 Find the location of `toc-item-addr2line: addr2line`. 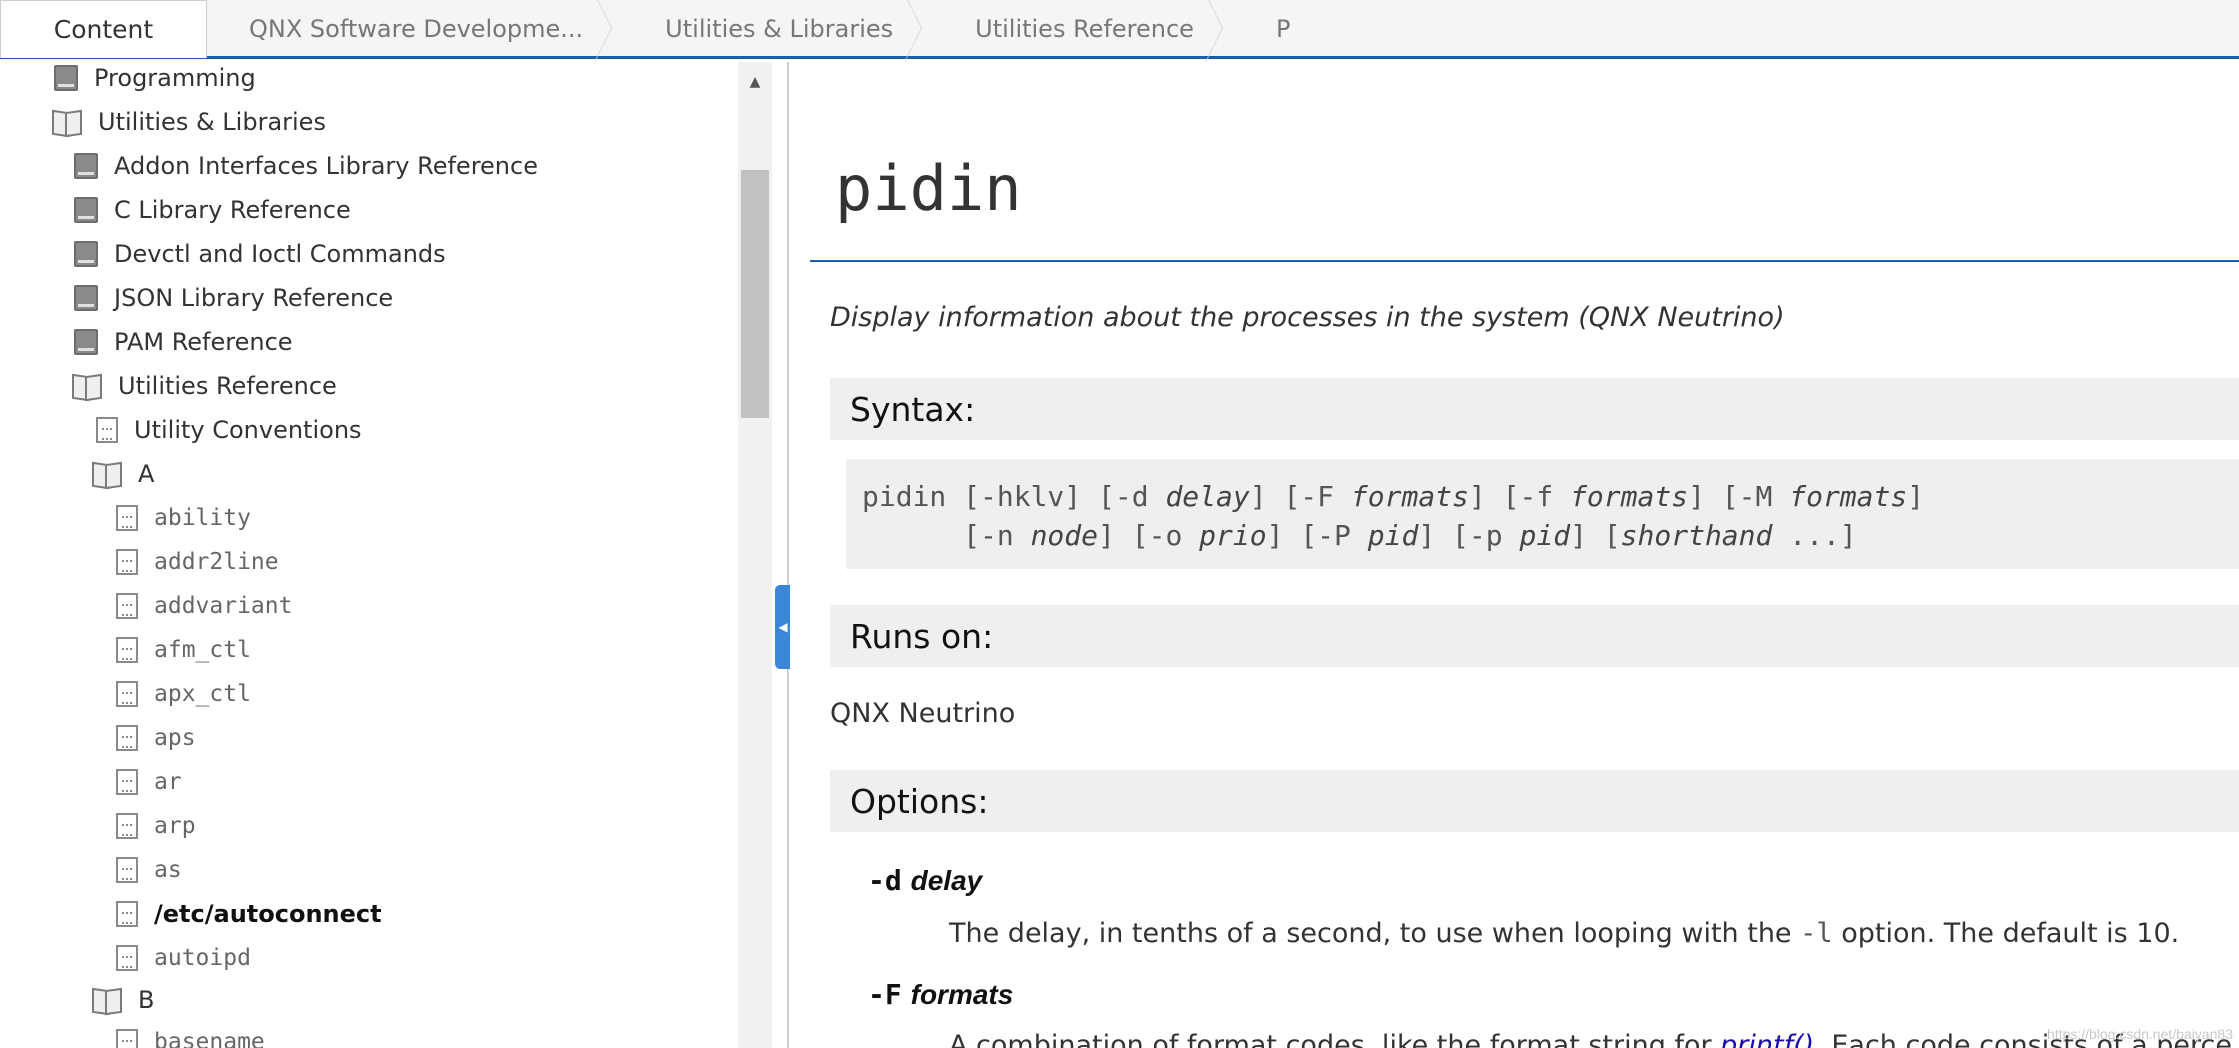

toc-item-addr2line: addr2line is located at coordinates (197, 562).